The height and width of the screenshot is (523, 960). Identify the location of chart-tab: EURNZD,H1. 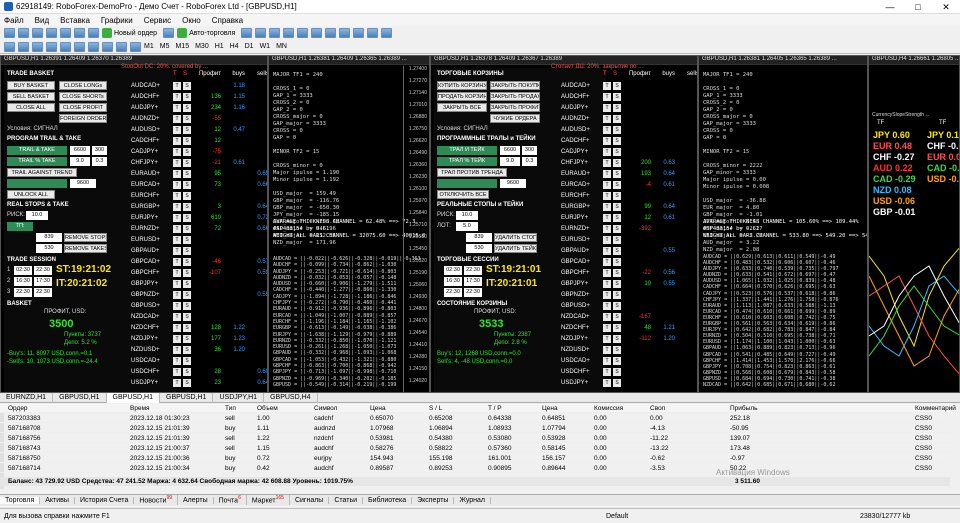
(27, 397).